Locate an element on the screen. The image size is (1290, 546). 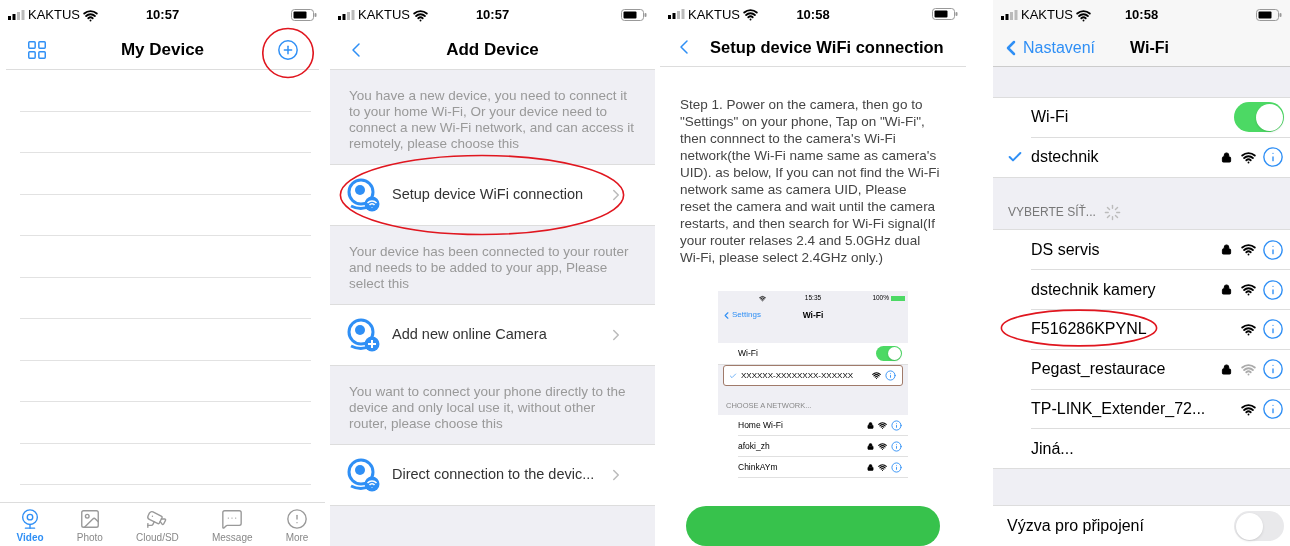
screen-title: Add Device is located at coordinates (492, 49).